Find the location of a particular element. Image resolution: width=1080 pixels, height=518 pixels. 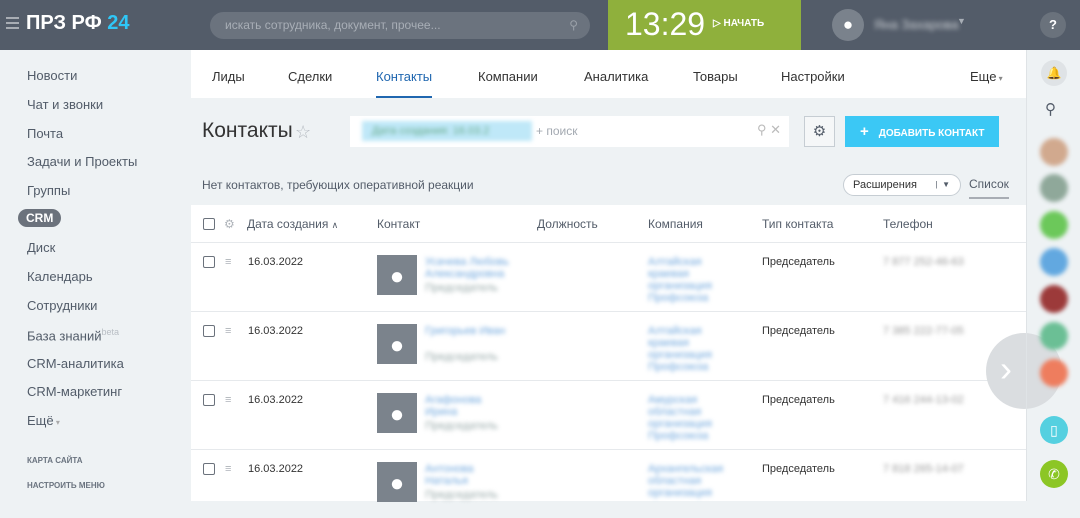

contact-type-cell: Председатель is located at coordinates (798, 469).